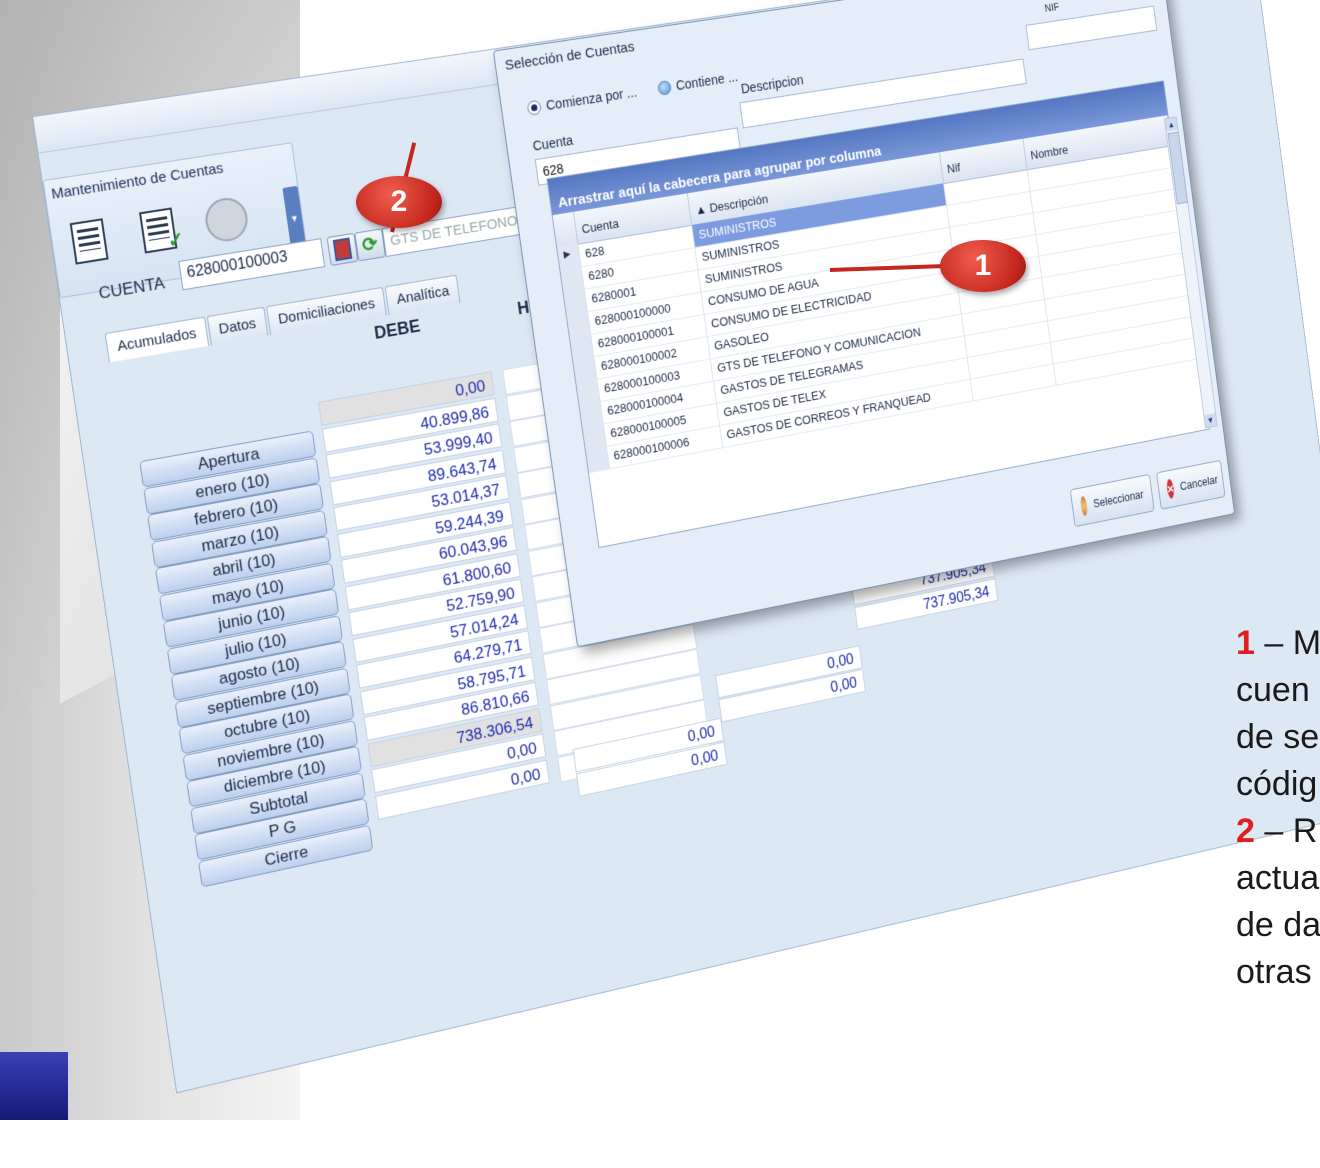  I want to click on tab-domiciliaciones: Domiciliaciones, so click(326, 311).